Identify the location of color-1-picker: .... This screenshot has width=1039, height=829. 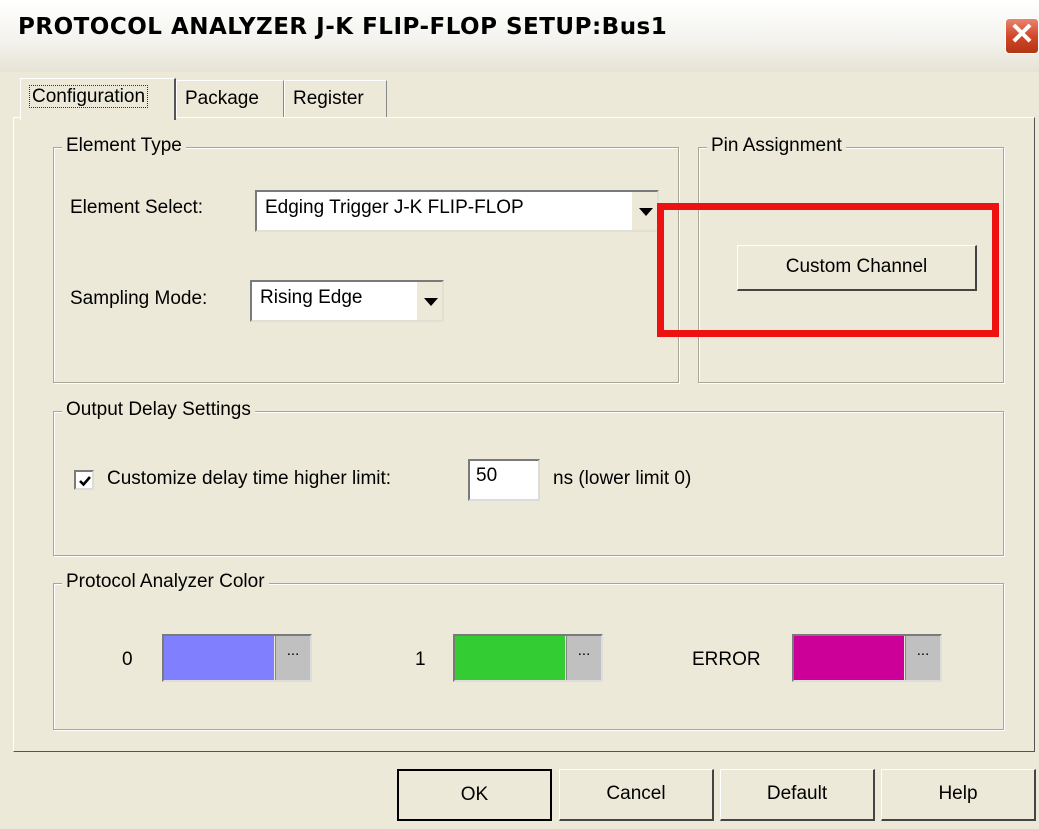
(528, 658).